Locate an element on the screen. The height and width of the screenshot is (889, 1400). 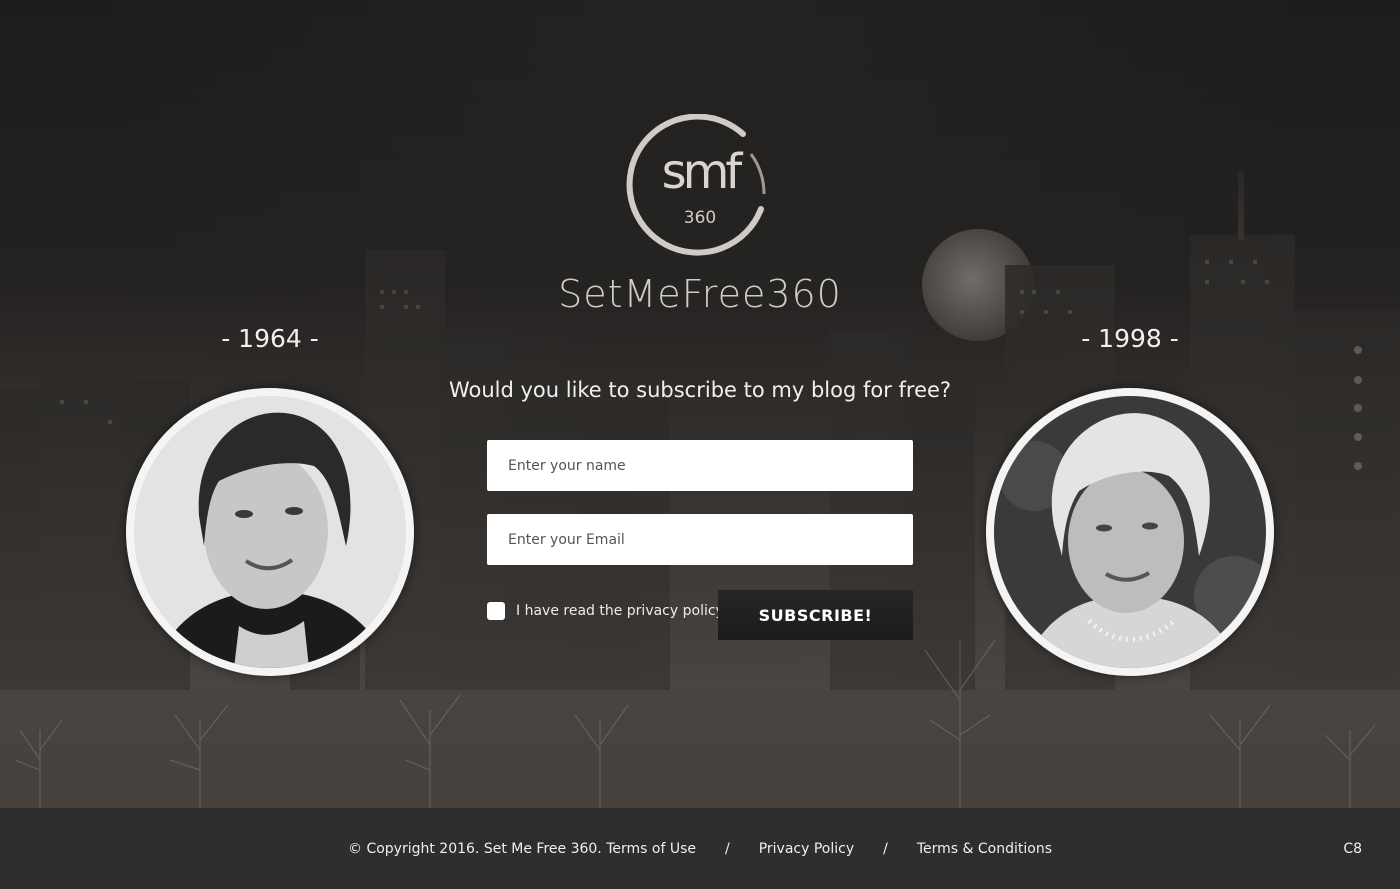
privacy-checkbox-label: I have read the privacy policy is located at coordinates (620, 611).